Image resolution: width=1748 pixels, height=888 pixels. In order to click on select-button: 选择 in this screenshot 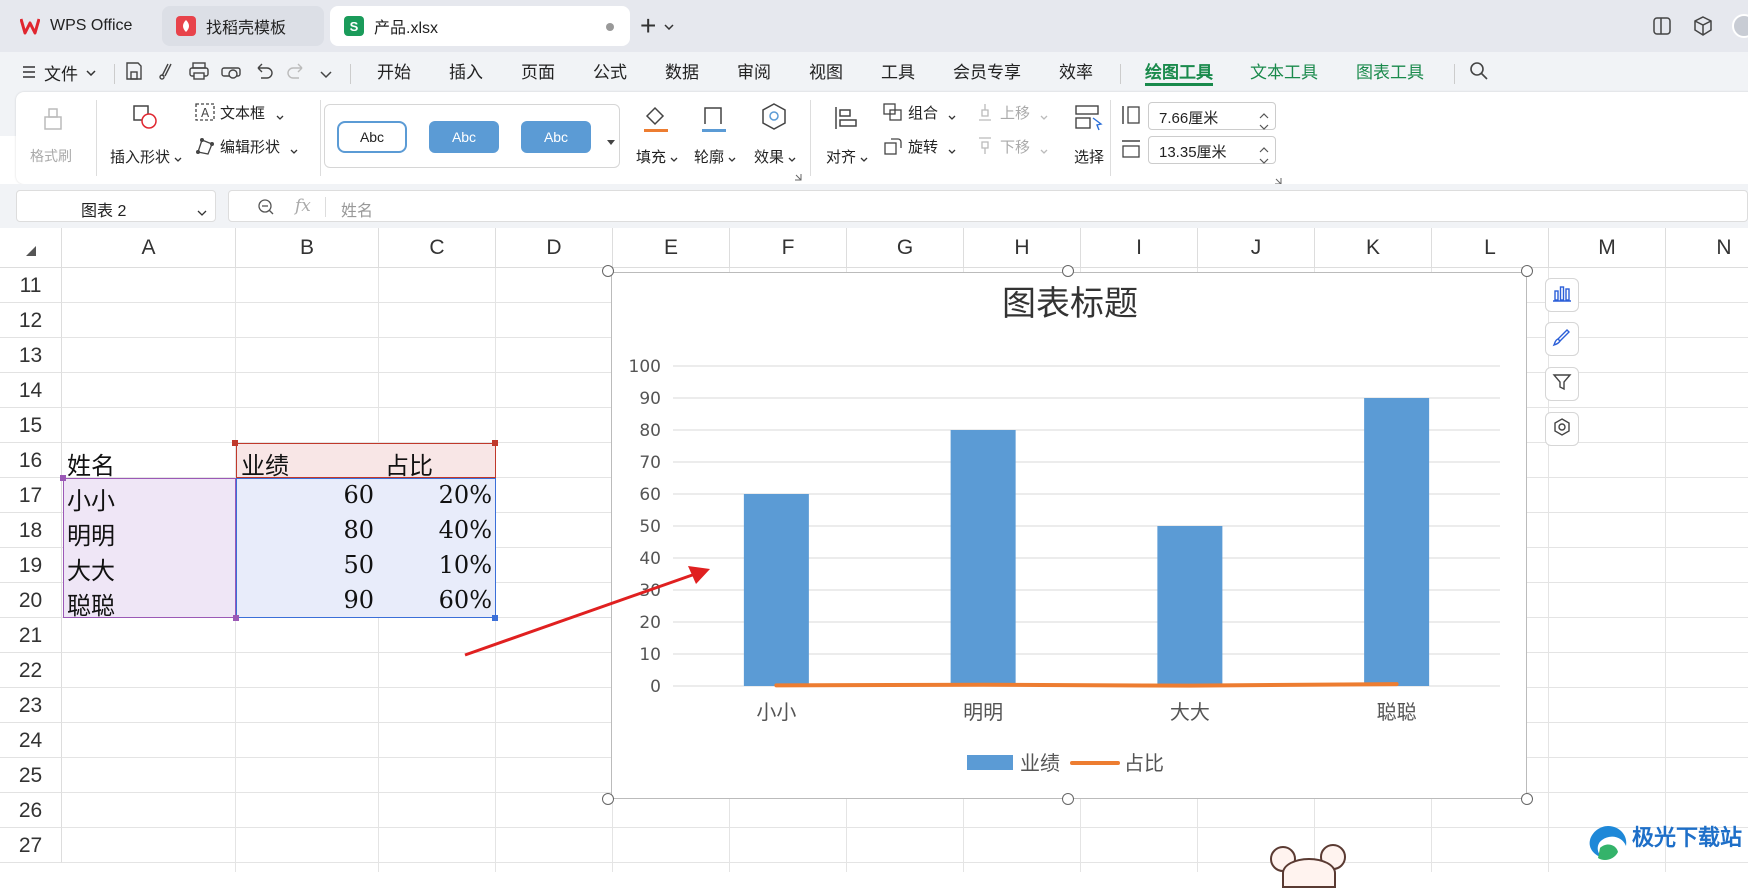, I will do `click(1088, 138)`.